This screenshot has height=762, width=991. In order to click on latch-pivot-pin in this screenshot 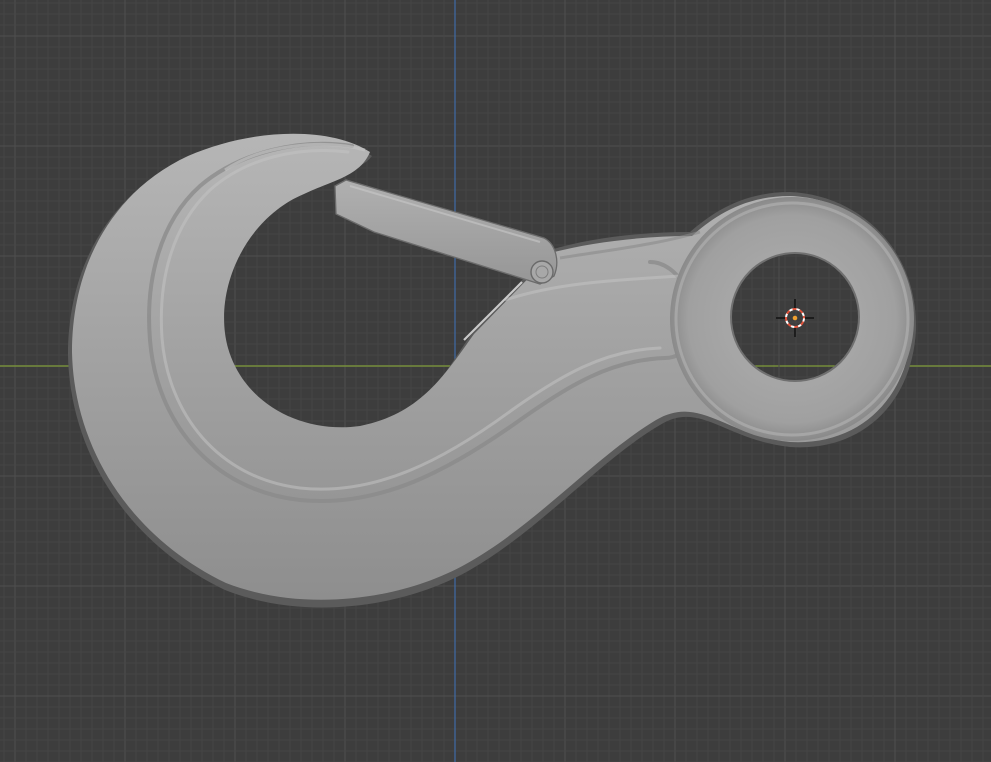, I will do `click(542, 272)`.